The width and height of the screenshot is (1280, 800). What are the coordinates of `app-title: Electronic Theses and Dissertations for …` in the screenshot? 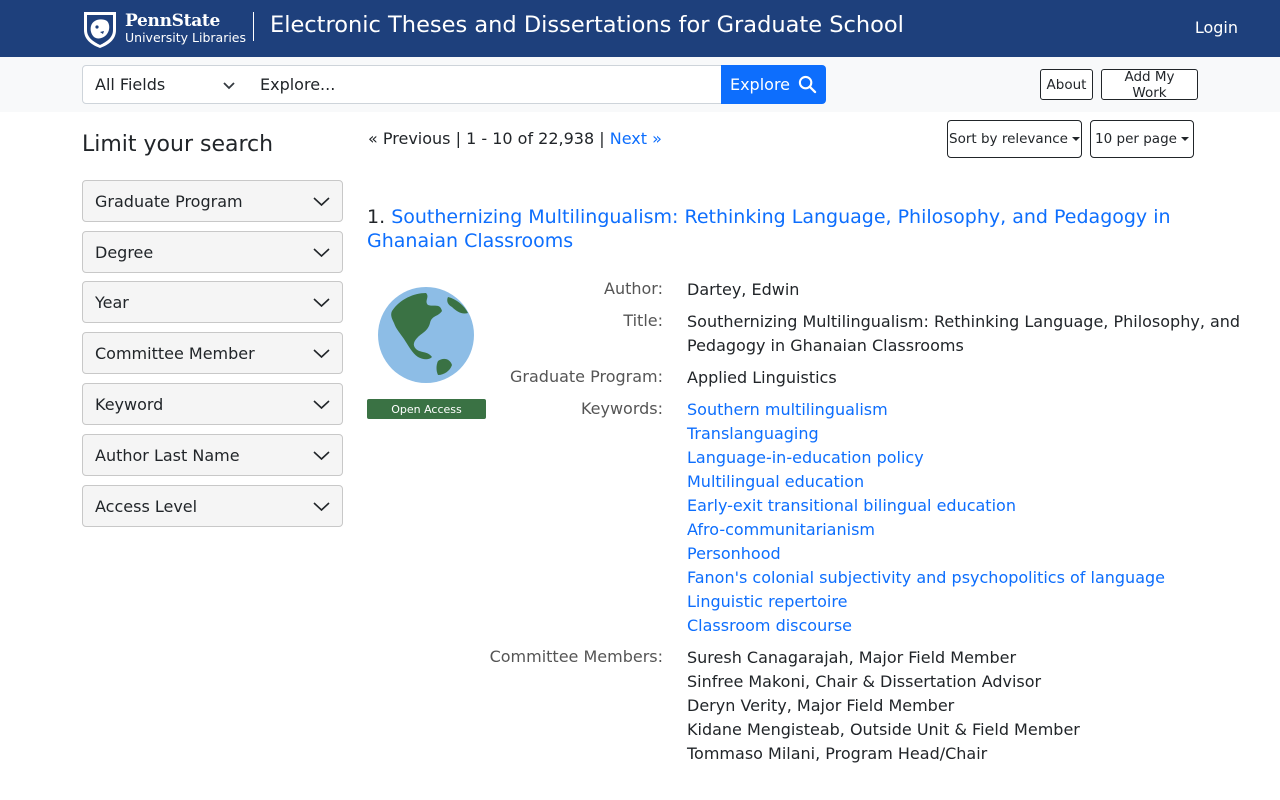 It's located at (587, 25).